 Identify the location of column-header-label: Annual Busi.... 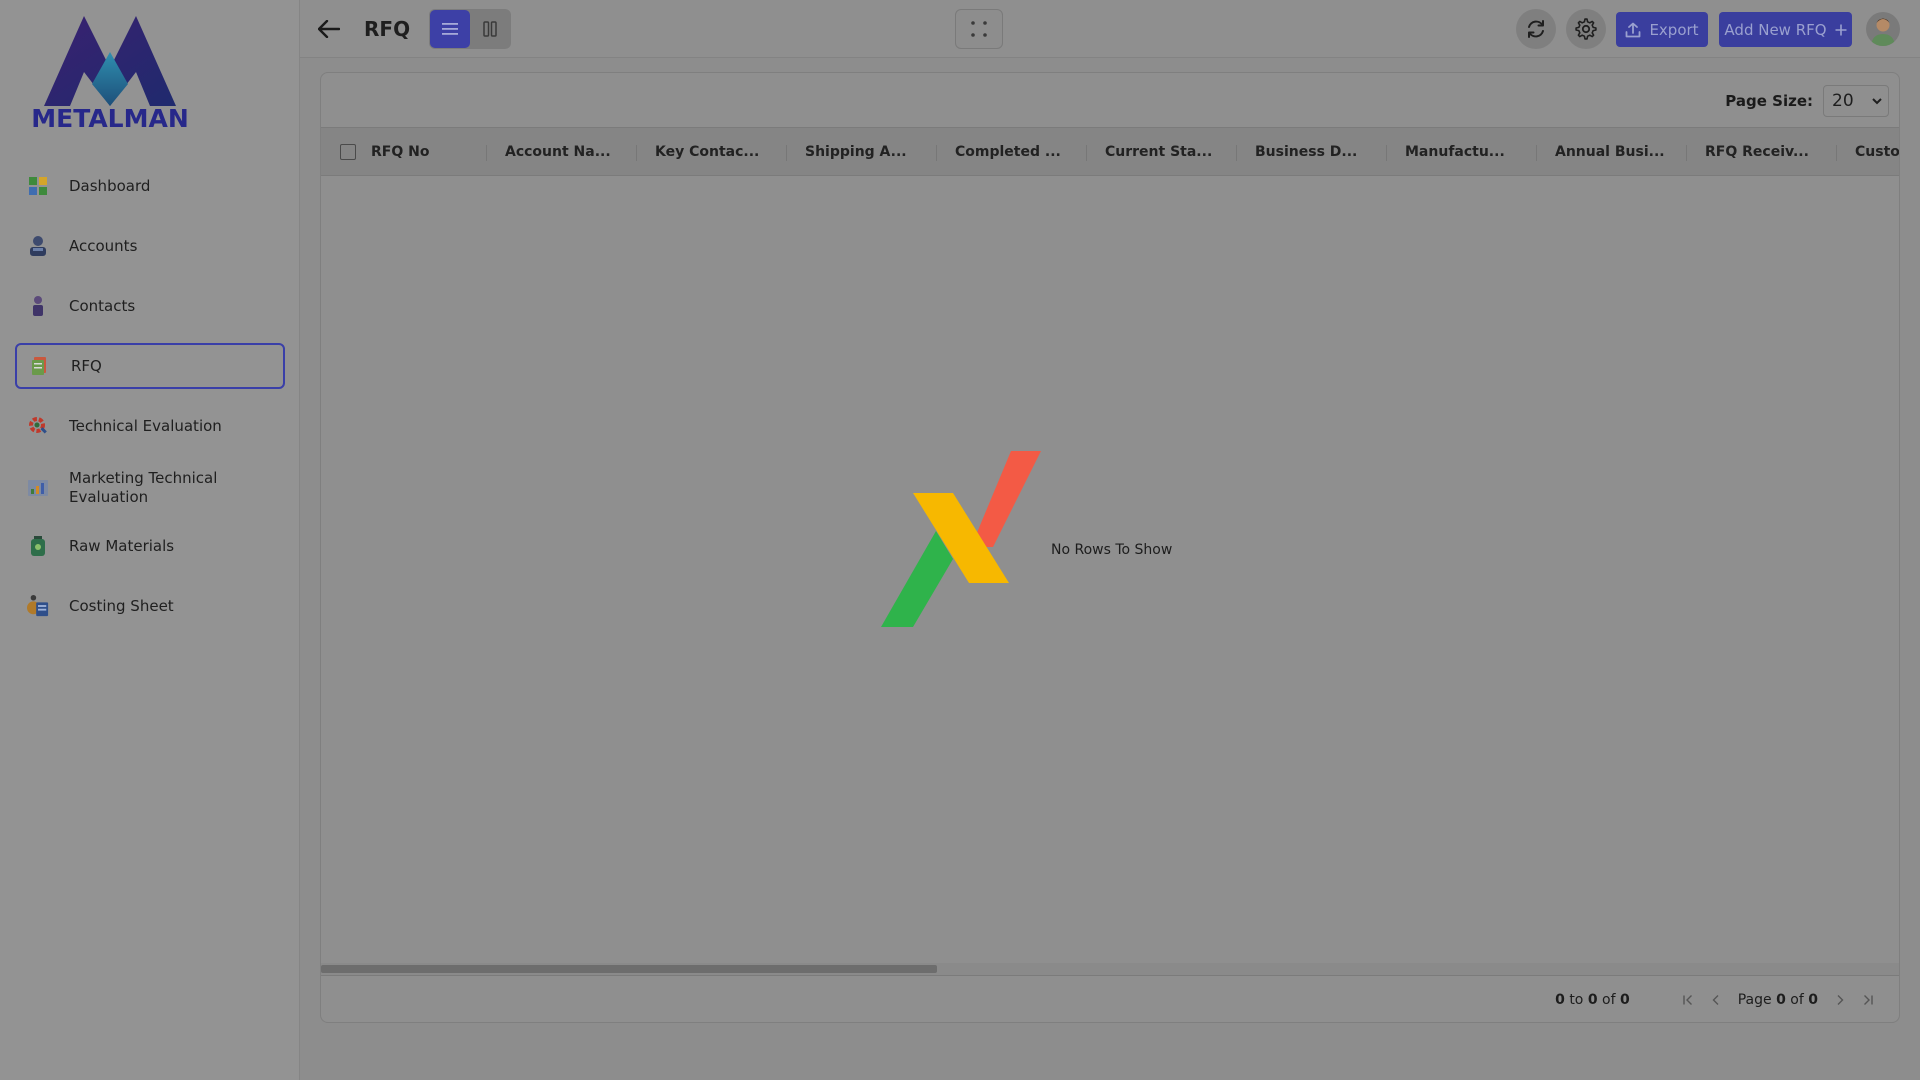
(1610, 151).